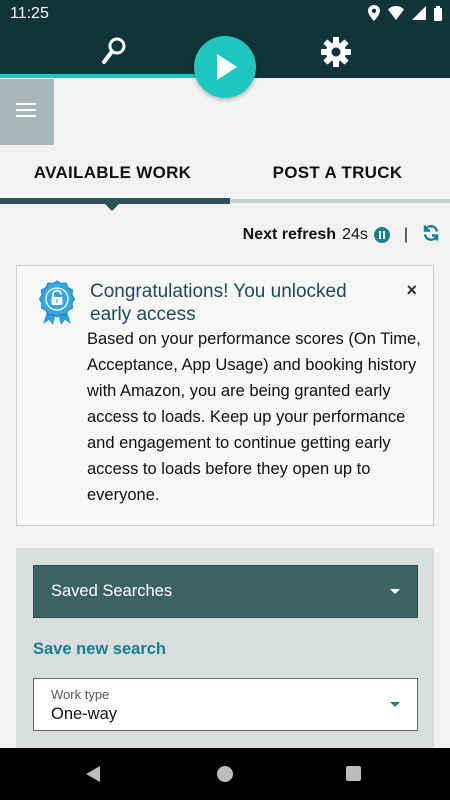  Describe the element at coordinates (337, 175) in the screenshot. I see `tab-post-a-truck: POST A TRUCK` at that location.